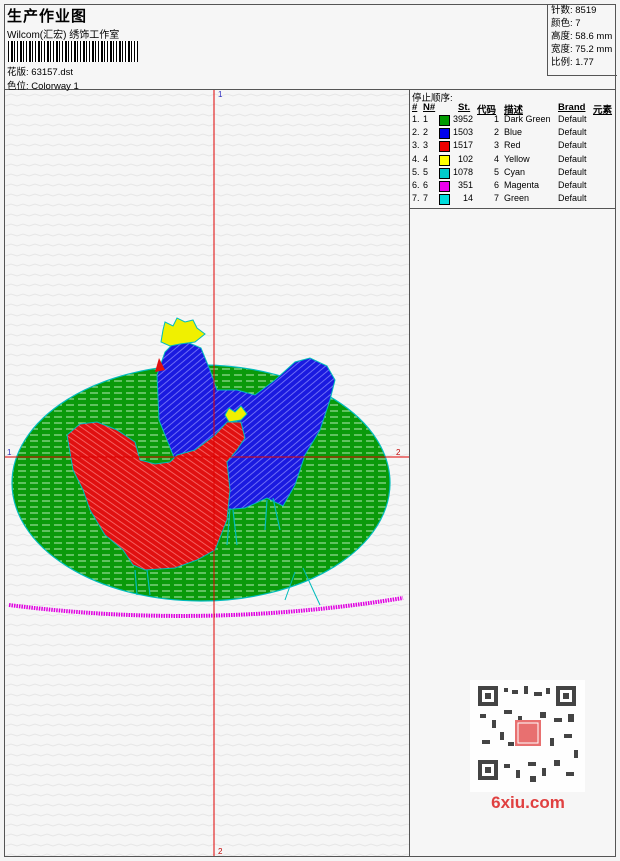  I want to click on row-index: 3., so click(416, 145).